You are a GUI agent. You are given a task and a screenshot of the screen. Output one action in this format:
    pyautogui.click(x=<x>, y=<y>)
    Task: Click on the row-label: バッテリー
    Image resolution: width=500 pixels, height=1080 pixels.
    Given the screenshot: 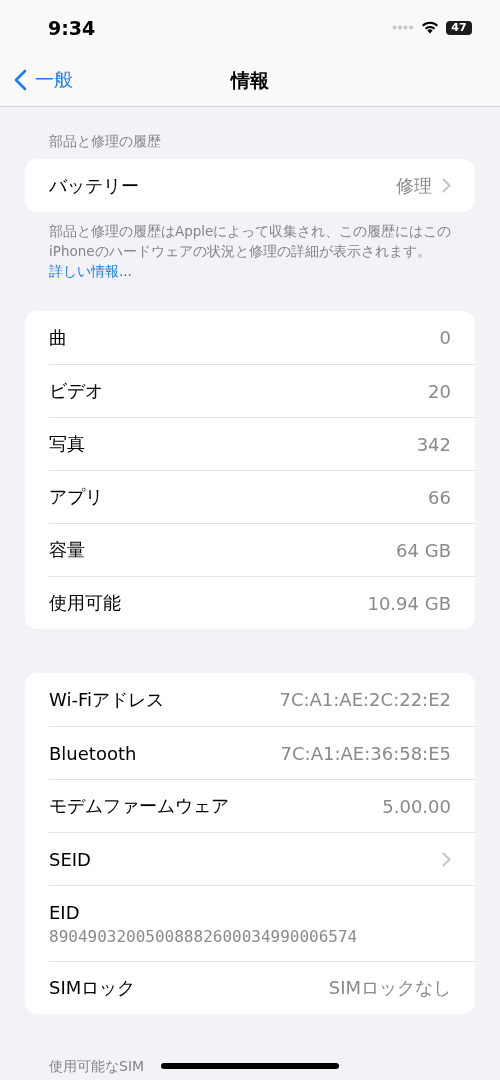 What is the action you would take?
    pyautogui.click(x=94, y=185)
    